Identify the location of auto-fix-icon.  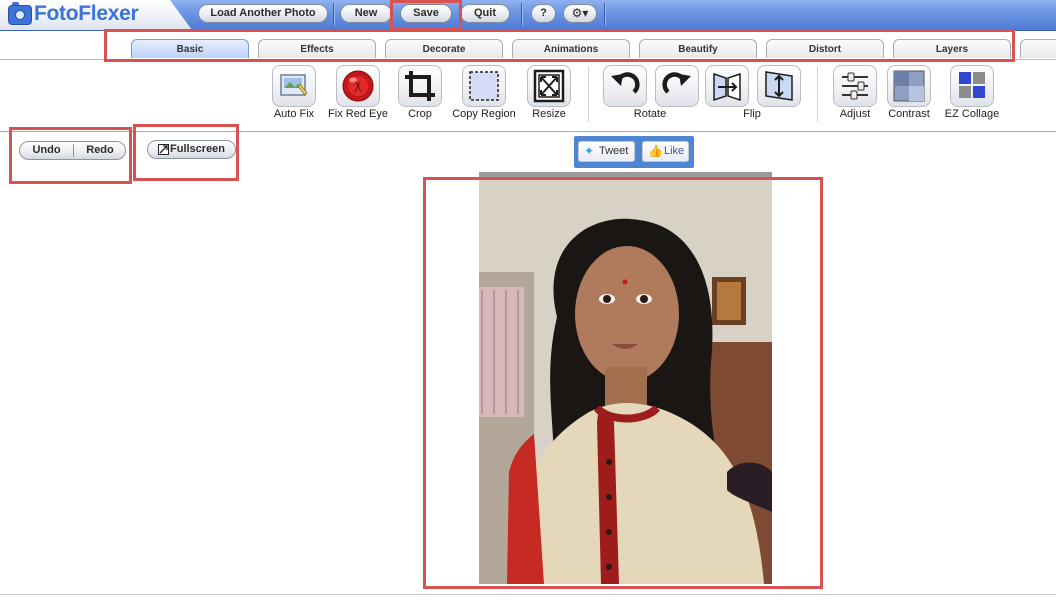
(294, 85).